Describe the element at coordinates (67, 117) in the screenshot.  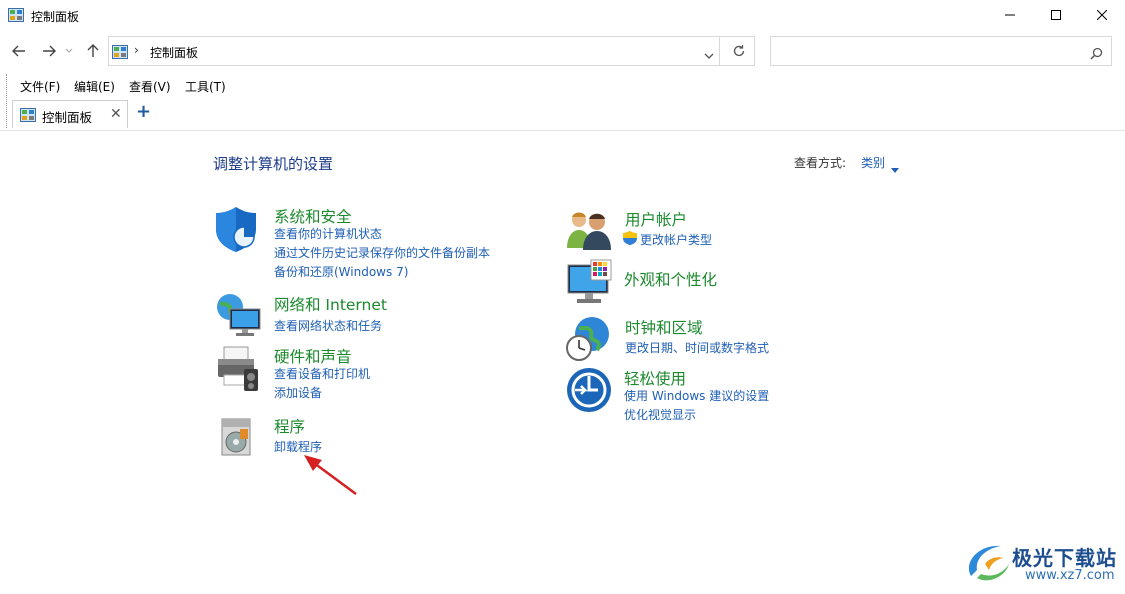
I see `tab-label: 控制面板` at that location.